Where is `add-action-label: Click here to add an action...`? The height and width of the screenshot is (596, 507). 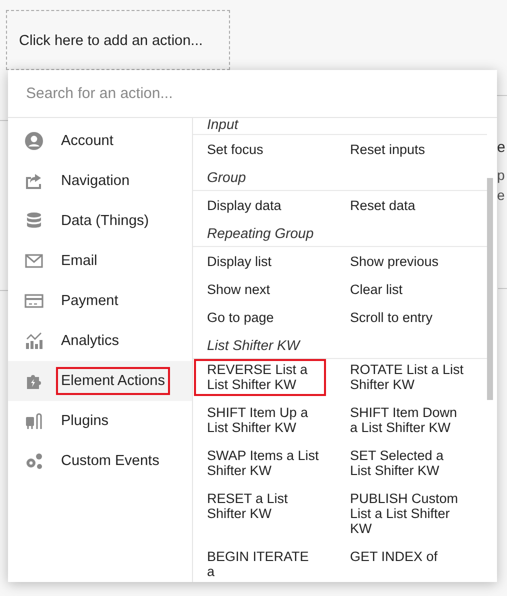
add-action-label: Click here to add an action... is located at coordinates (111, 41).